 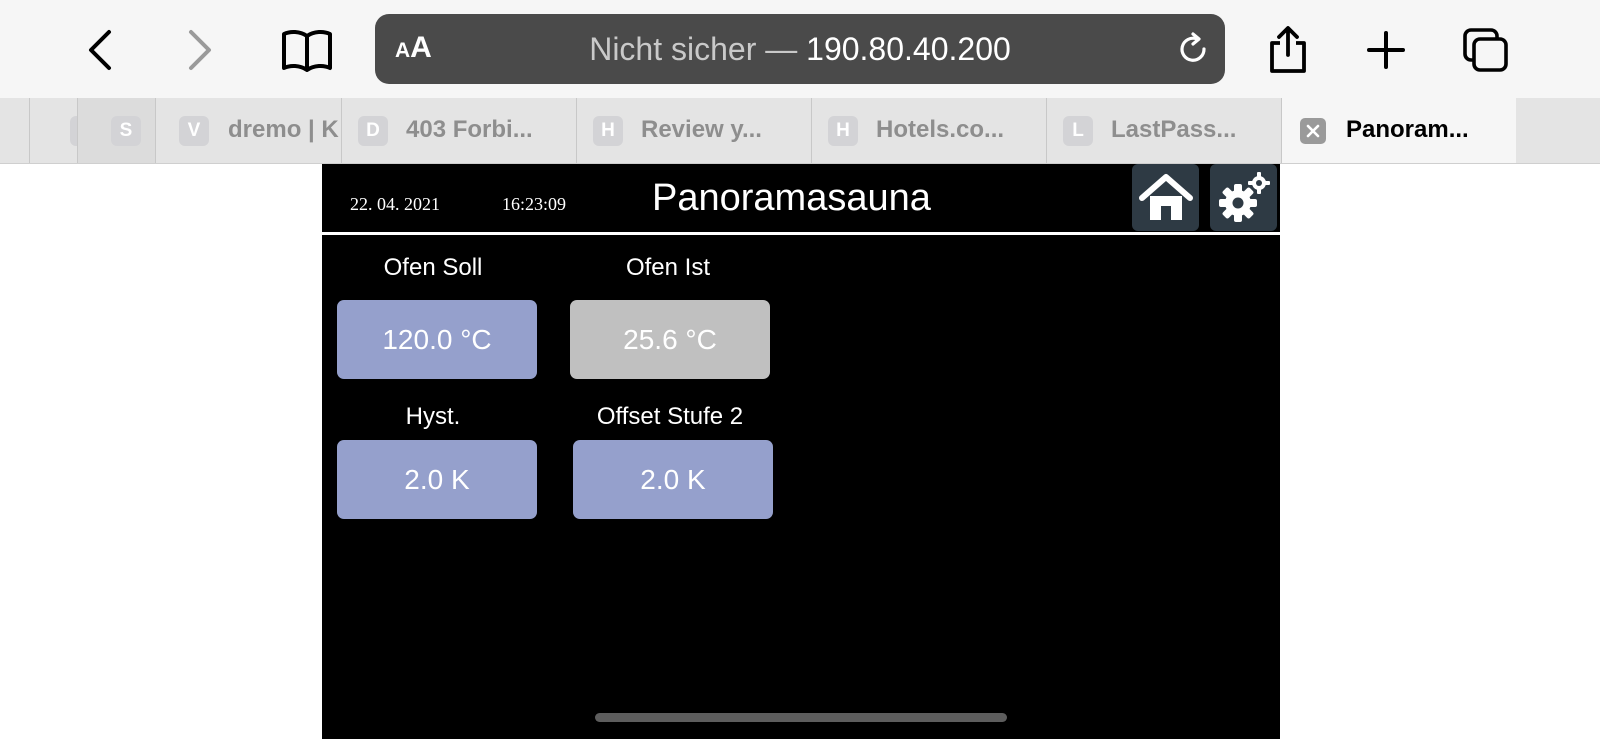 I want to click on browser-toolbar: AA Nicht sicher — 190.80.40.200, so click(x=800, y=49).